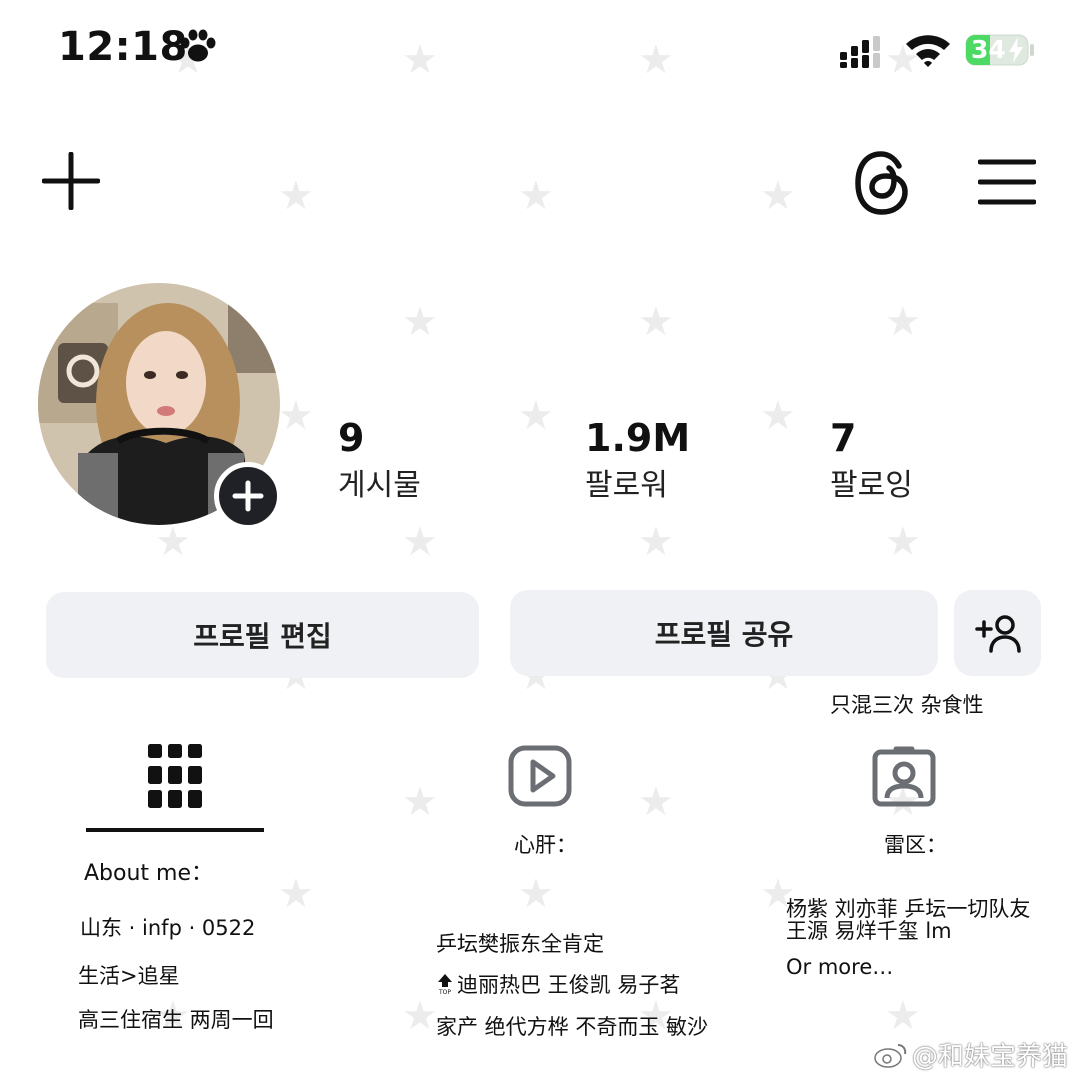 The width and height of the screenshot is (1080, 1080). What do you see at coordinates (915, 845) in the screenshot?
I see `avoid-title: 雷区：` at bounding box center [915, 845].